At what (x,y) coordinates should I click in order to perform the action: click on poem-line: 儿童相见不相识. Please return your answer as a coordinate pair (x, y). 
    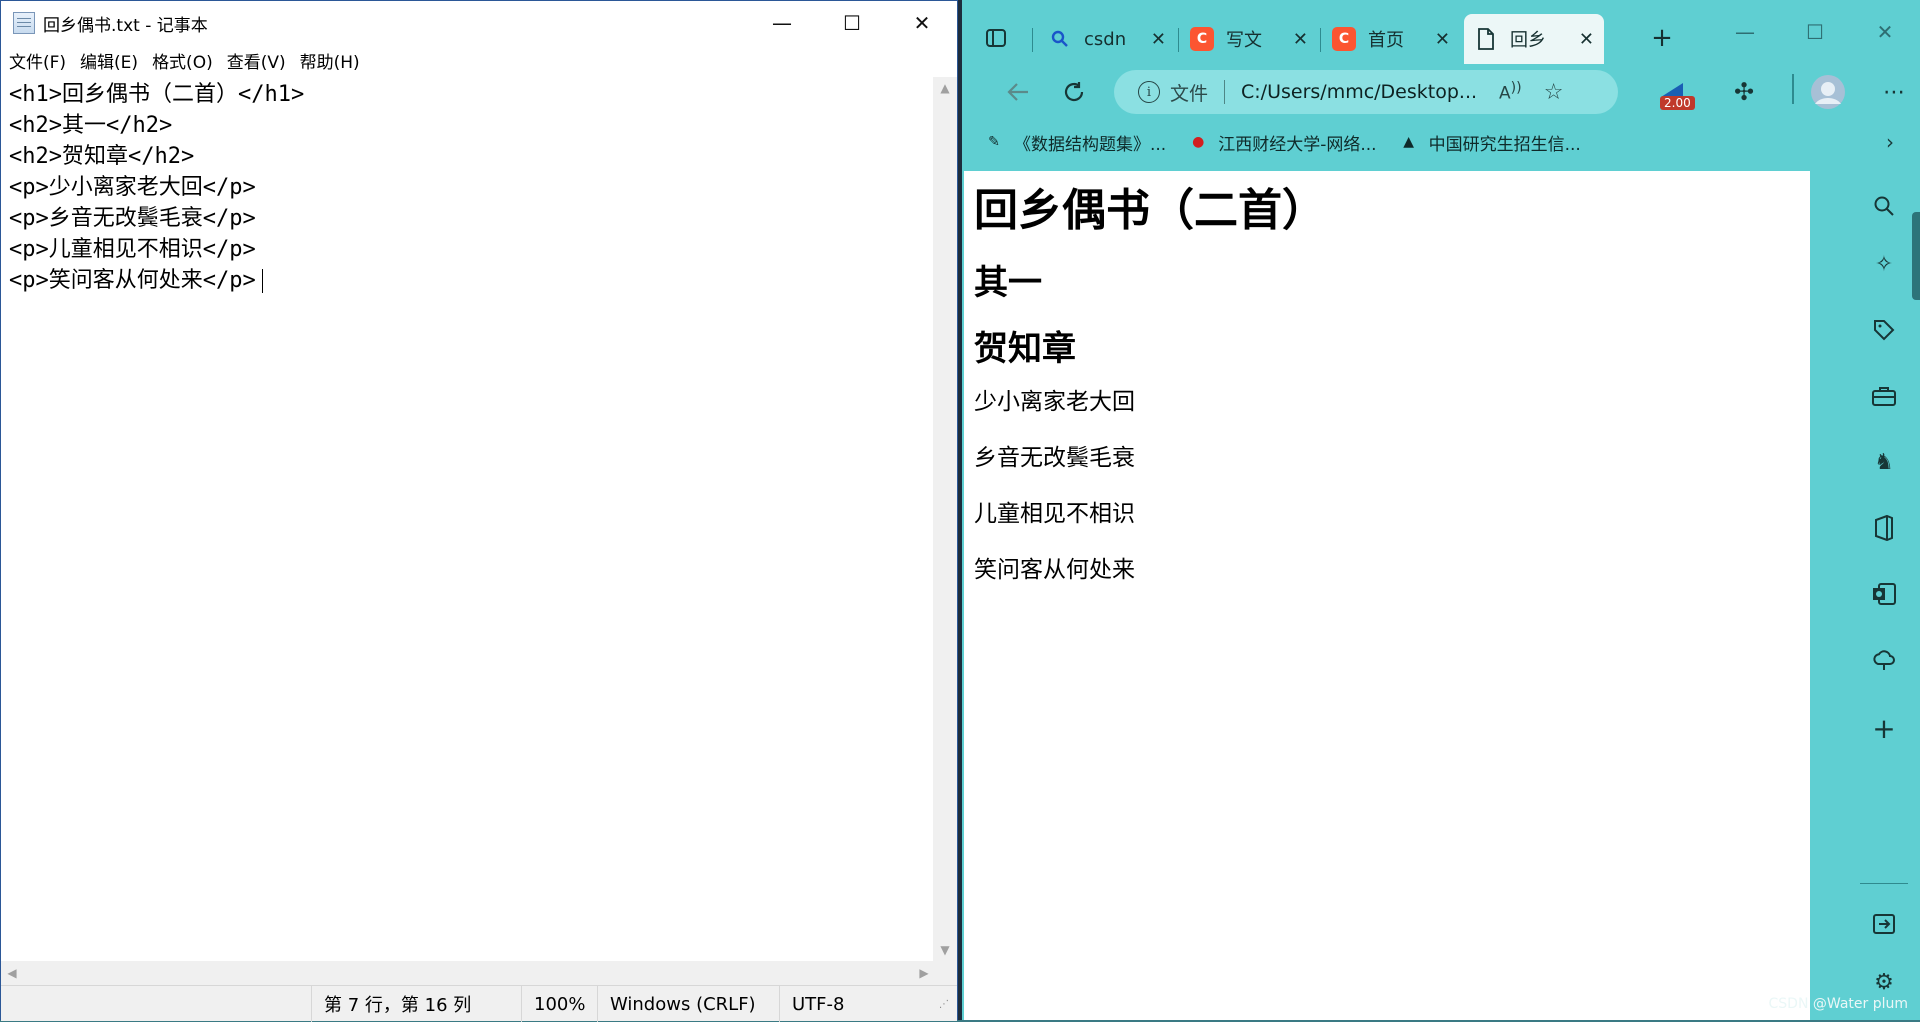
    Looking at the image, I should click on (1054, 514).